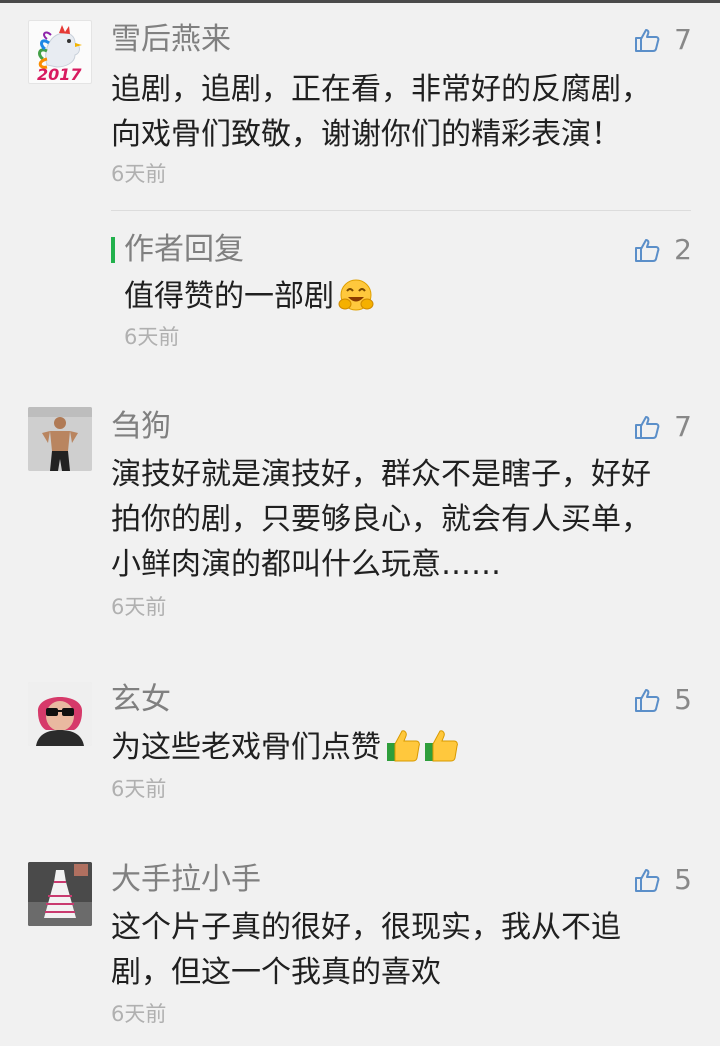  Describe the element at coordinates (152, 337) in the screenshot. I see `reply-time: 6天前` at that location.